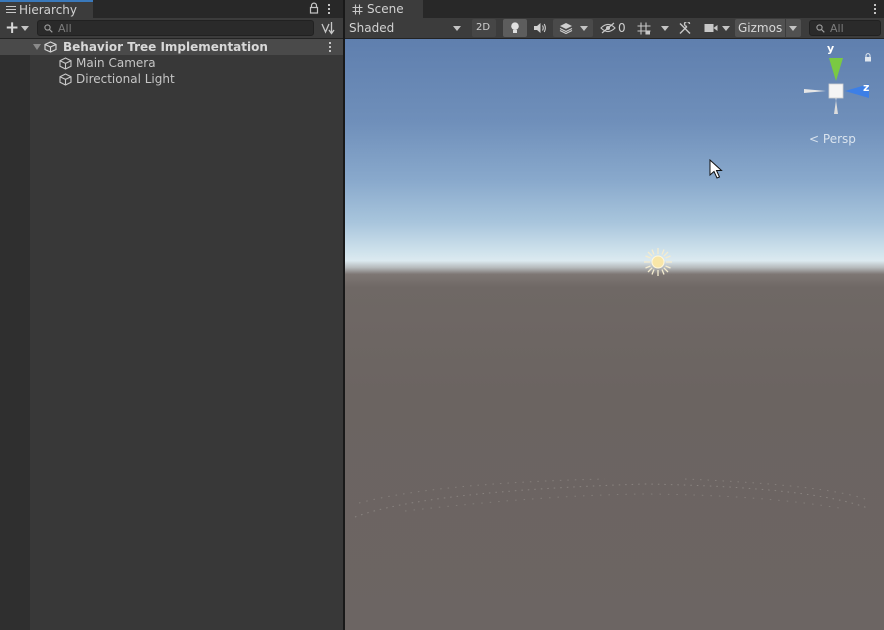 The height and width of the screenshot is (630, 884). Describe the element at coordinates (50, 47) in the screenshot. I see `unity-scene-icon` at that location.